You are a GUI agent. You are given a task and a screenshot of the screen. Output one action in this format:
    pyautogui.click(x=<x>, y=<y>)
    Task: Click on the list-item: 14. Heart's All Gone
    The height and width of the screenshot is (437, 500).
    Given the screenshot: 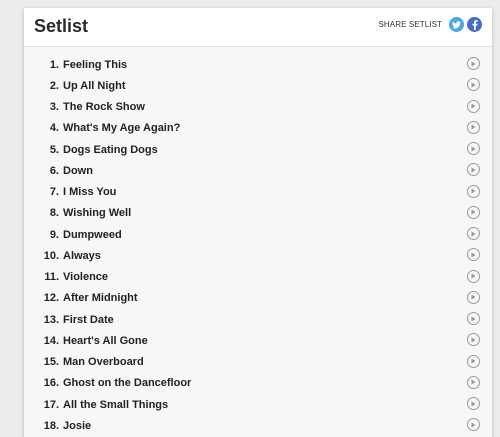 What is the action you would take?
    pyautogui.click(x=258, y=340)
    